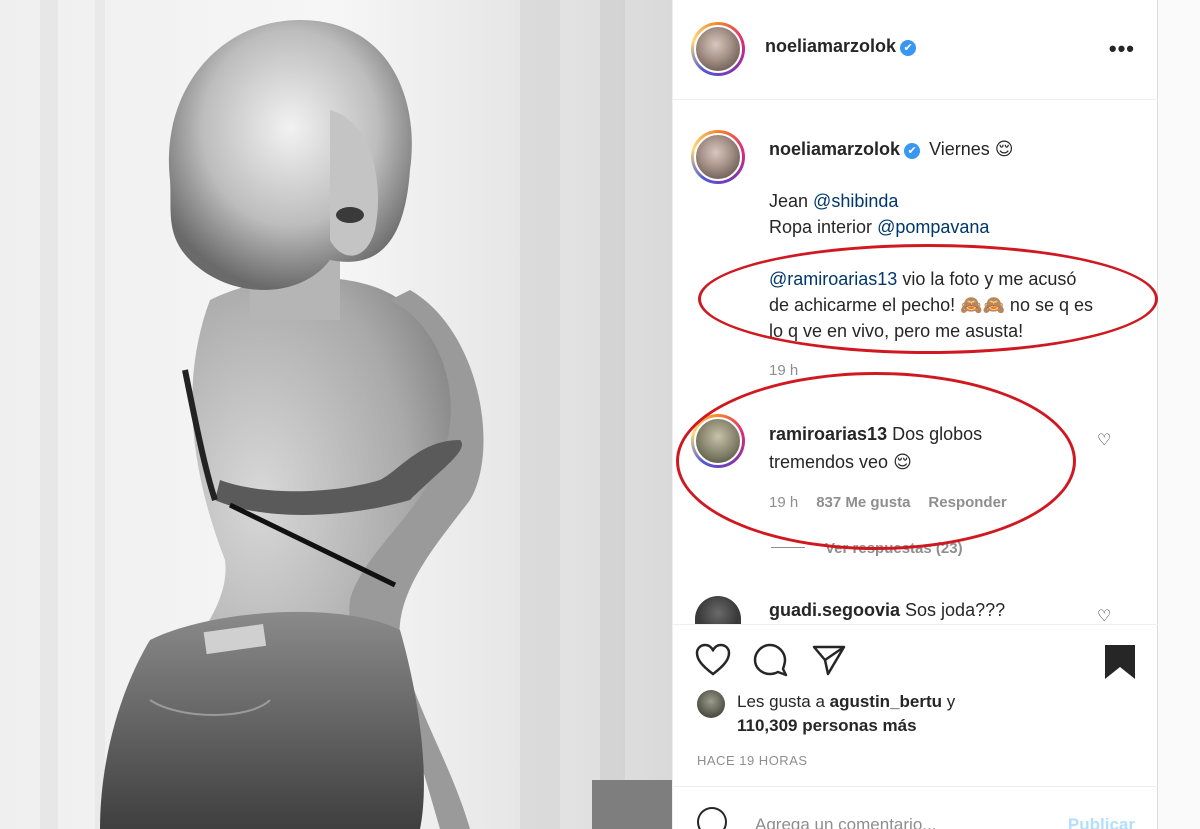 The image size is (1200, 829). I want to click on mention-ramiroarias13: @ramiroarias13, so click(833, 279).